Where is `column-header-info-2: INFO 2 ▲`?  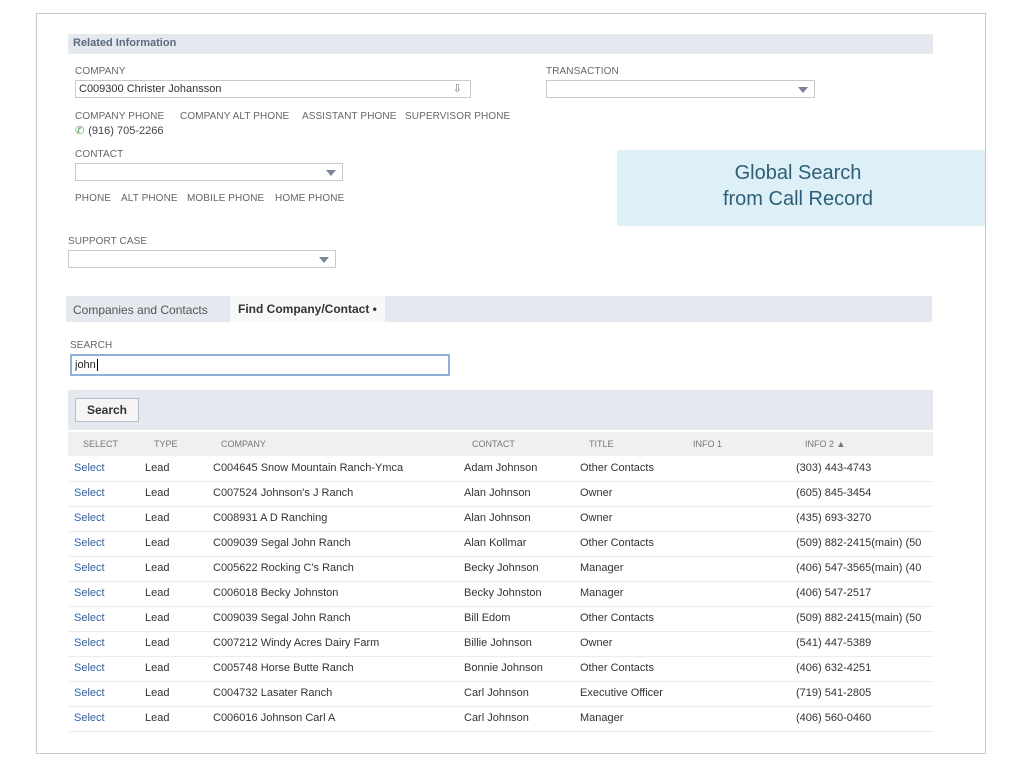
column-header-info-2: INFO 2 ▲ is located at coordinates (825, 444).